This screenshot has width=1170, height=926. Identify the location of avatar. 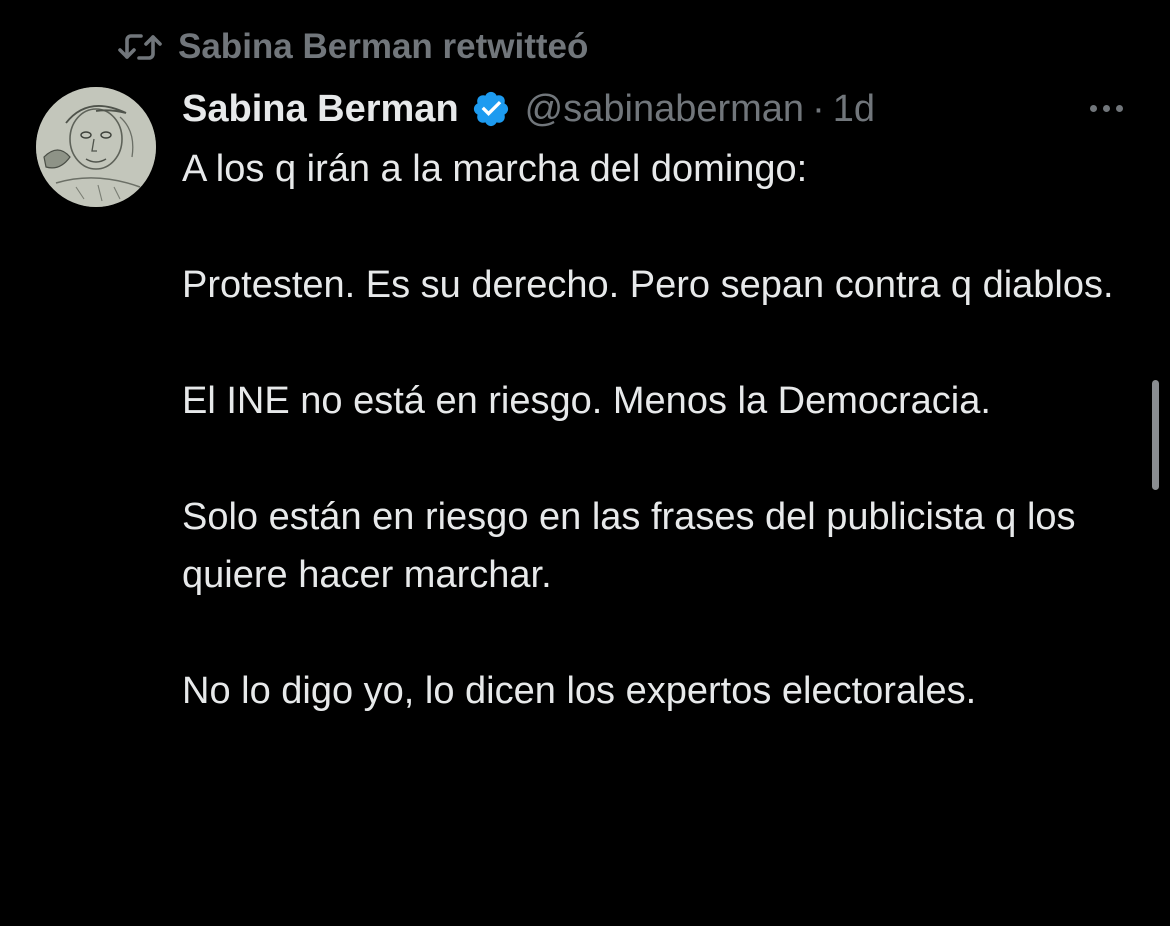
(96, 147).